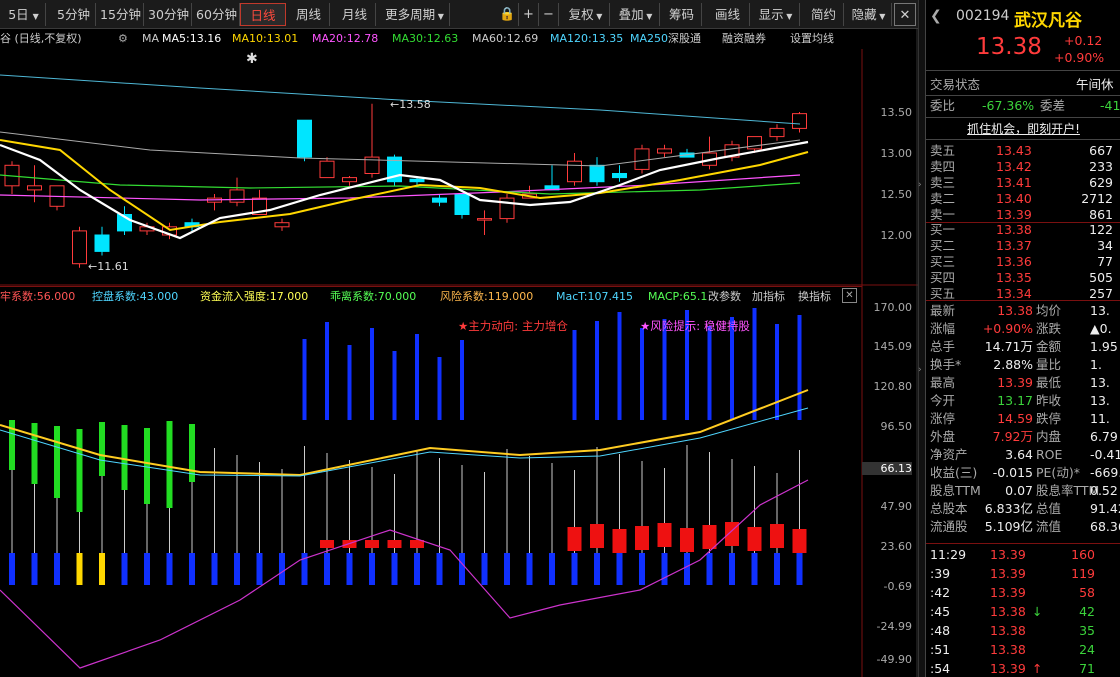  I want to click on link-swap-indicator: 换指标, so click(814, 296).